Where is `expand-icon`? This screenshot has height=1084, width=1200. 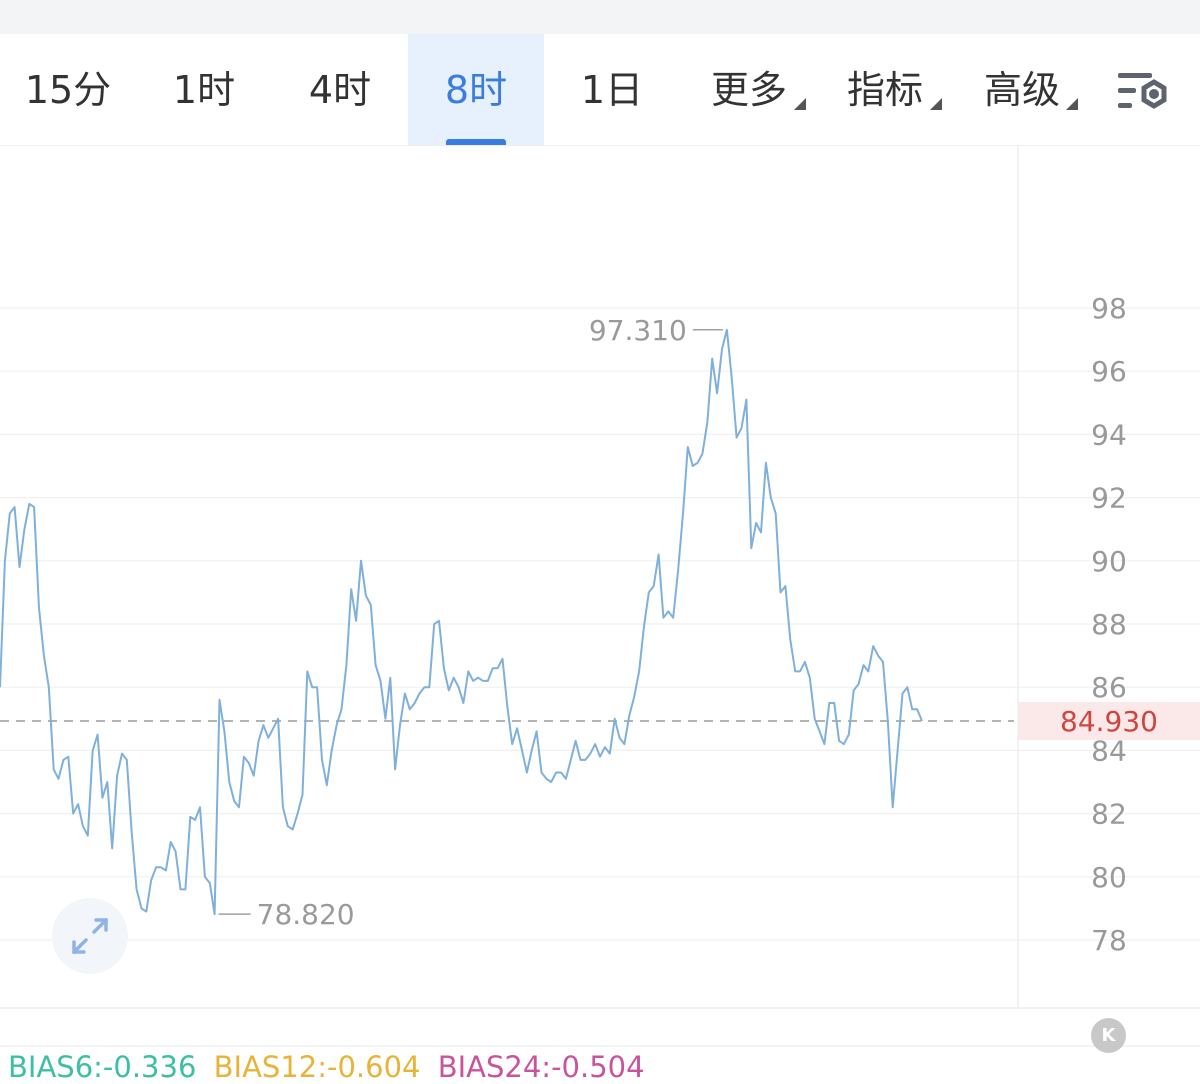
expand-icon is located at coordinates (90, 936).